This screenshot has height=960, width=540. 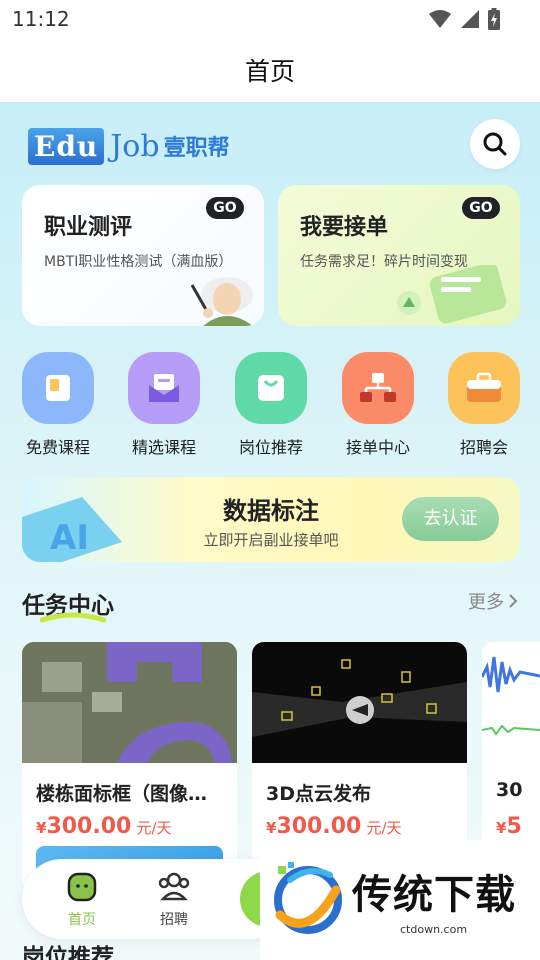 I want to click on verify-button: 去认证, so click(x=450, y=519).